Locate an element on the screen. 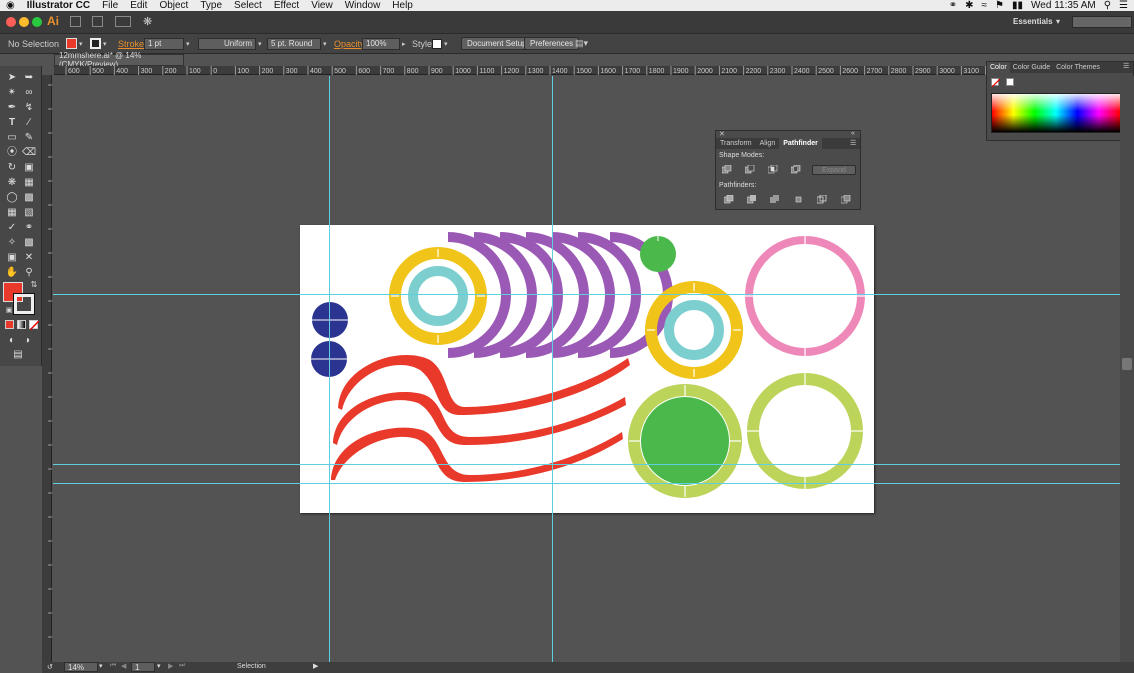  fill-color-control: ▾ is located at coordinates (74, 43).